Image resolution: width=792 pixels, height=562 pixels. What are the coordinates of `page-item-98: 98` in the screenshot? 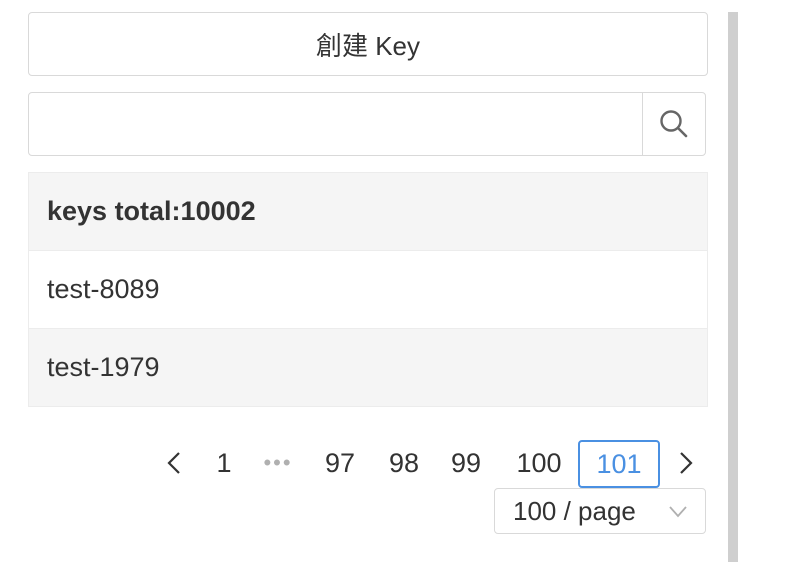 It's located at (404, 463).